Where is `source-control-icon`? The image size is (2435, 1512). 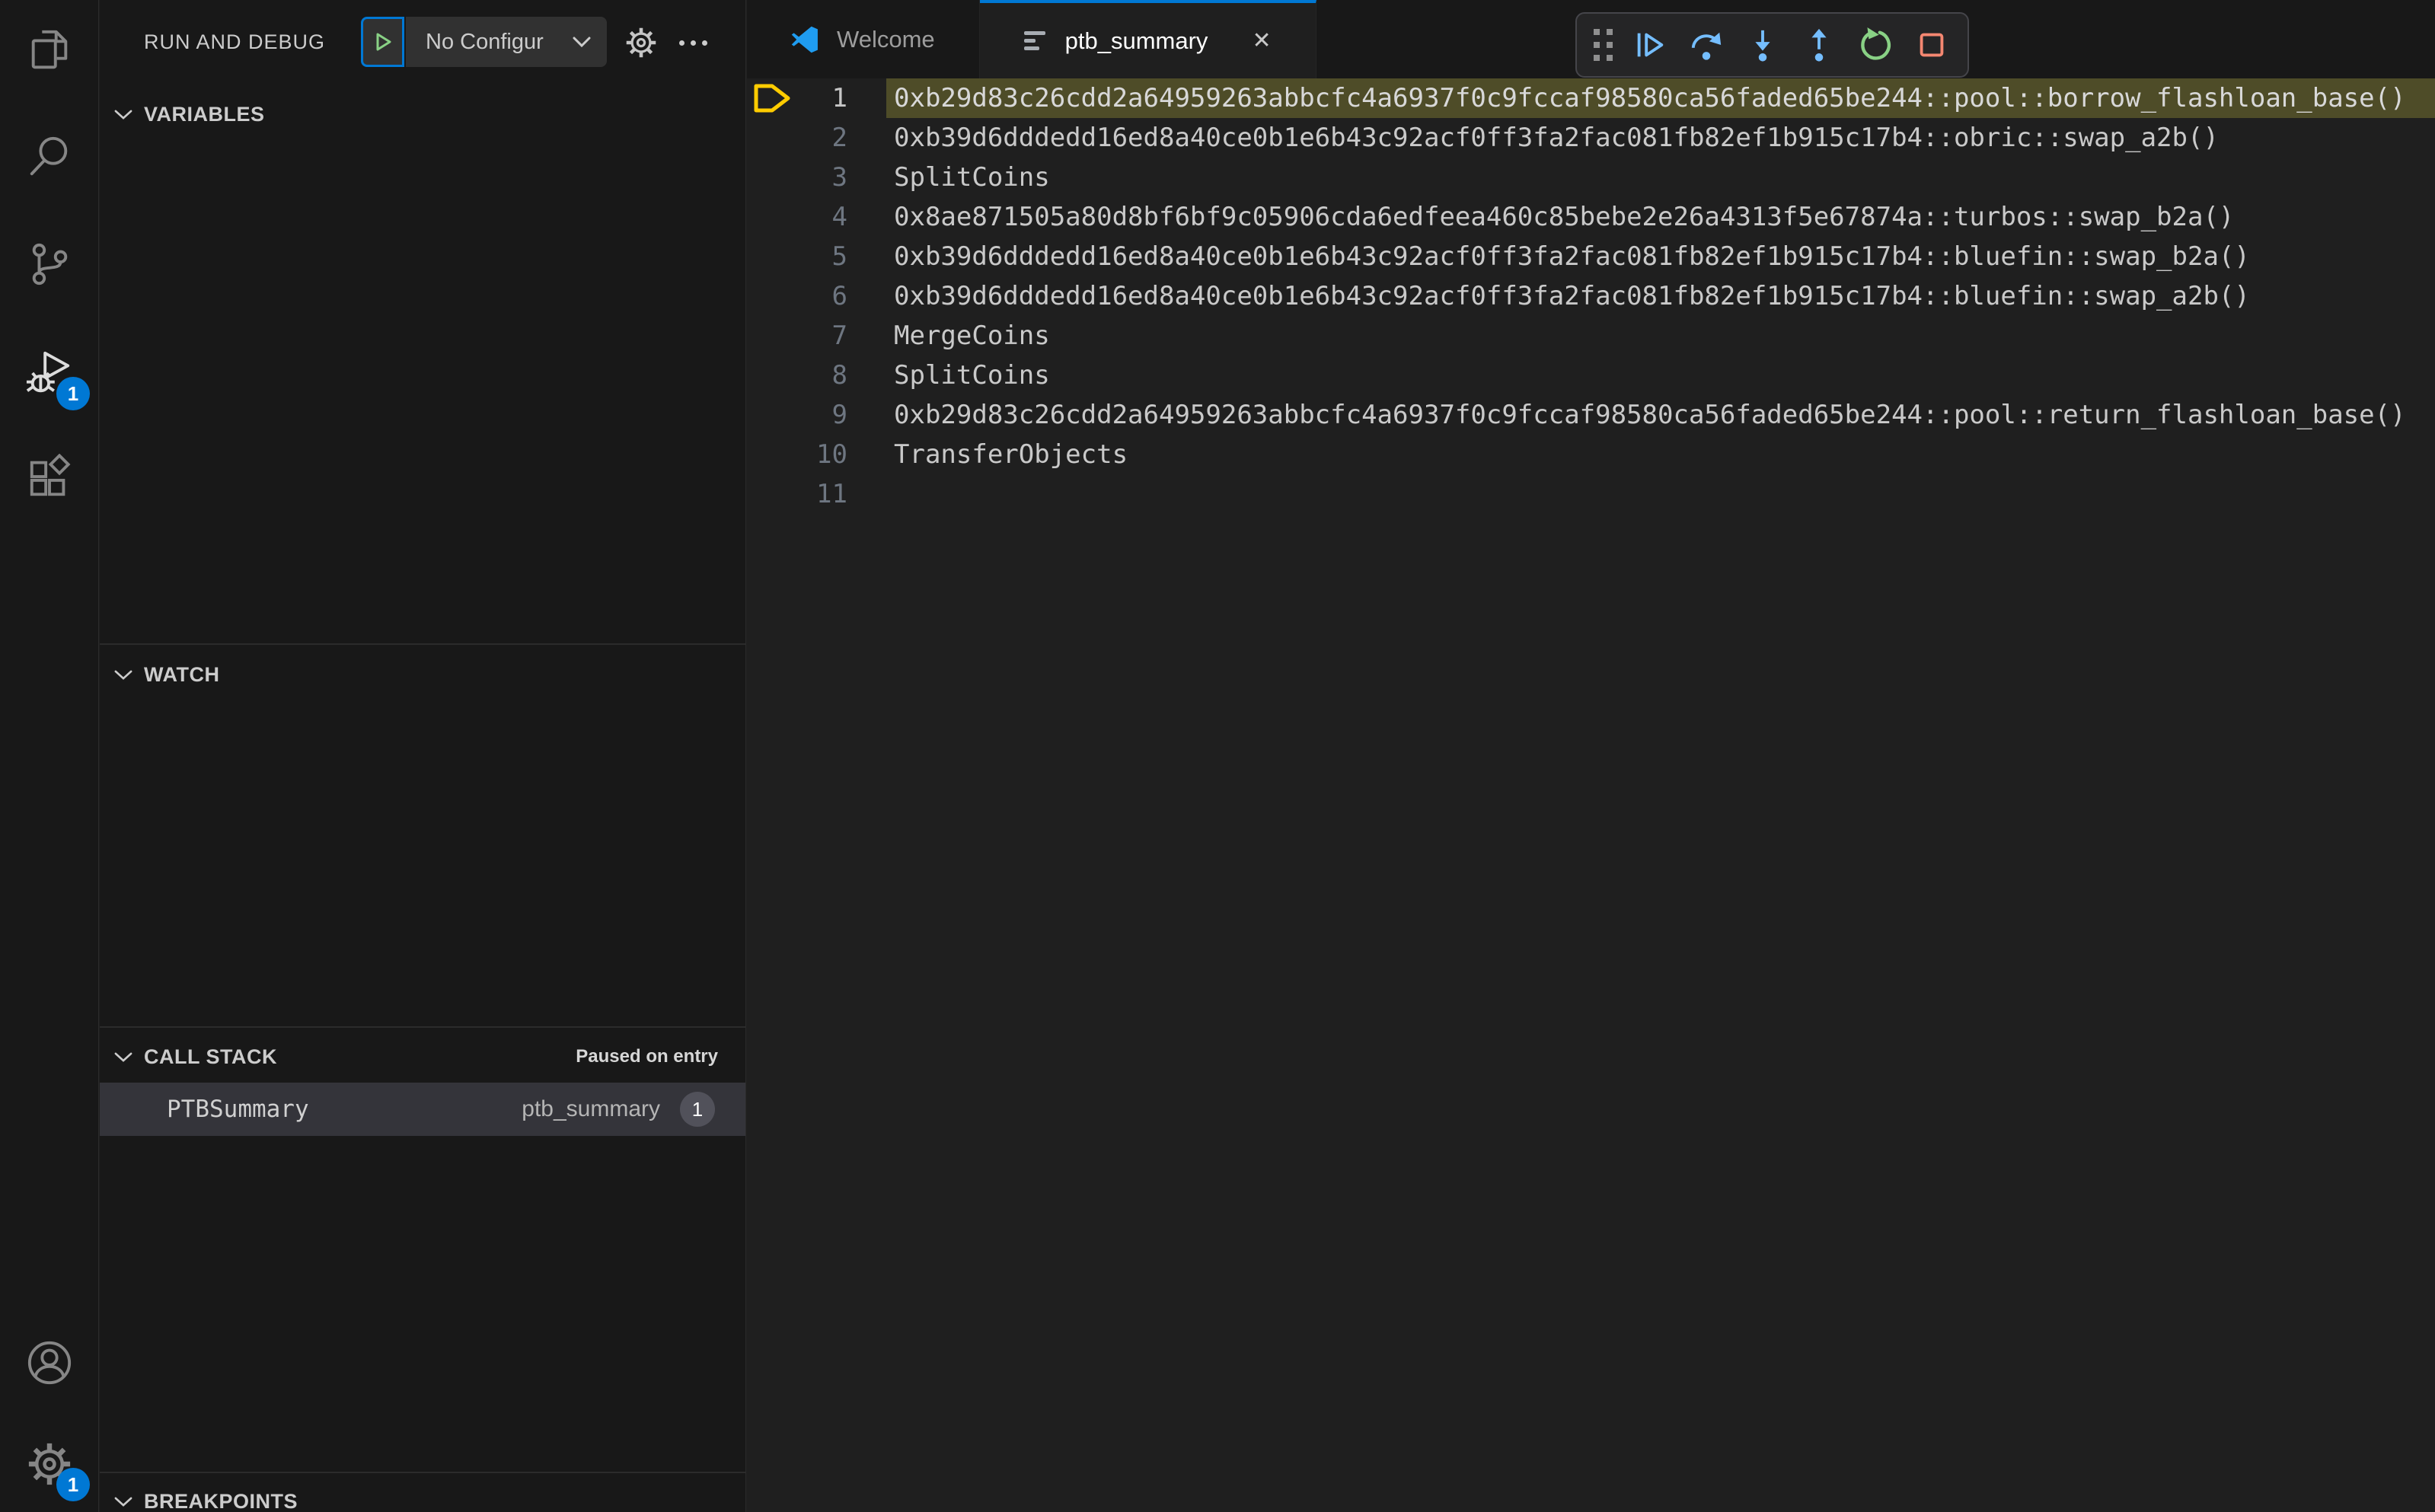 source-control-icon is located at coordinates (50, 264).